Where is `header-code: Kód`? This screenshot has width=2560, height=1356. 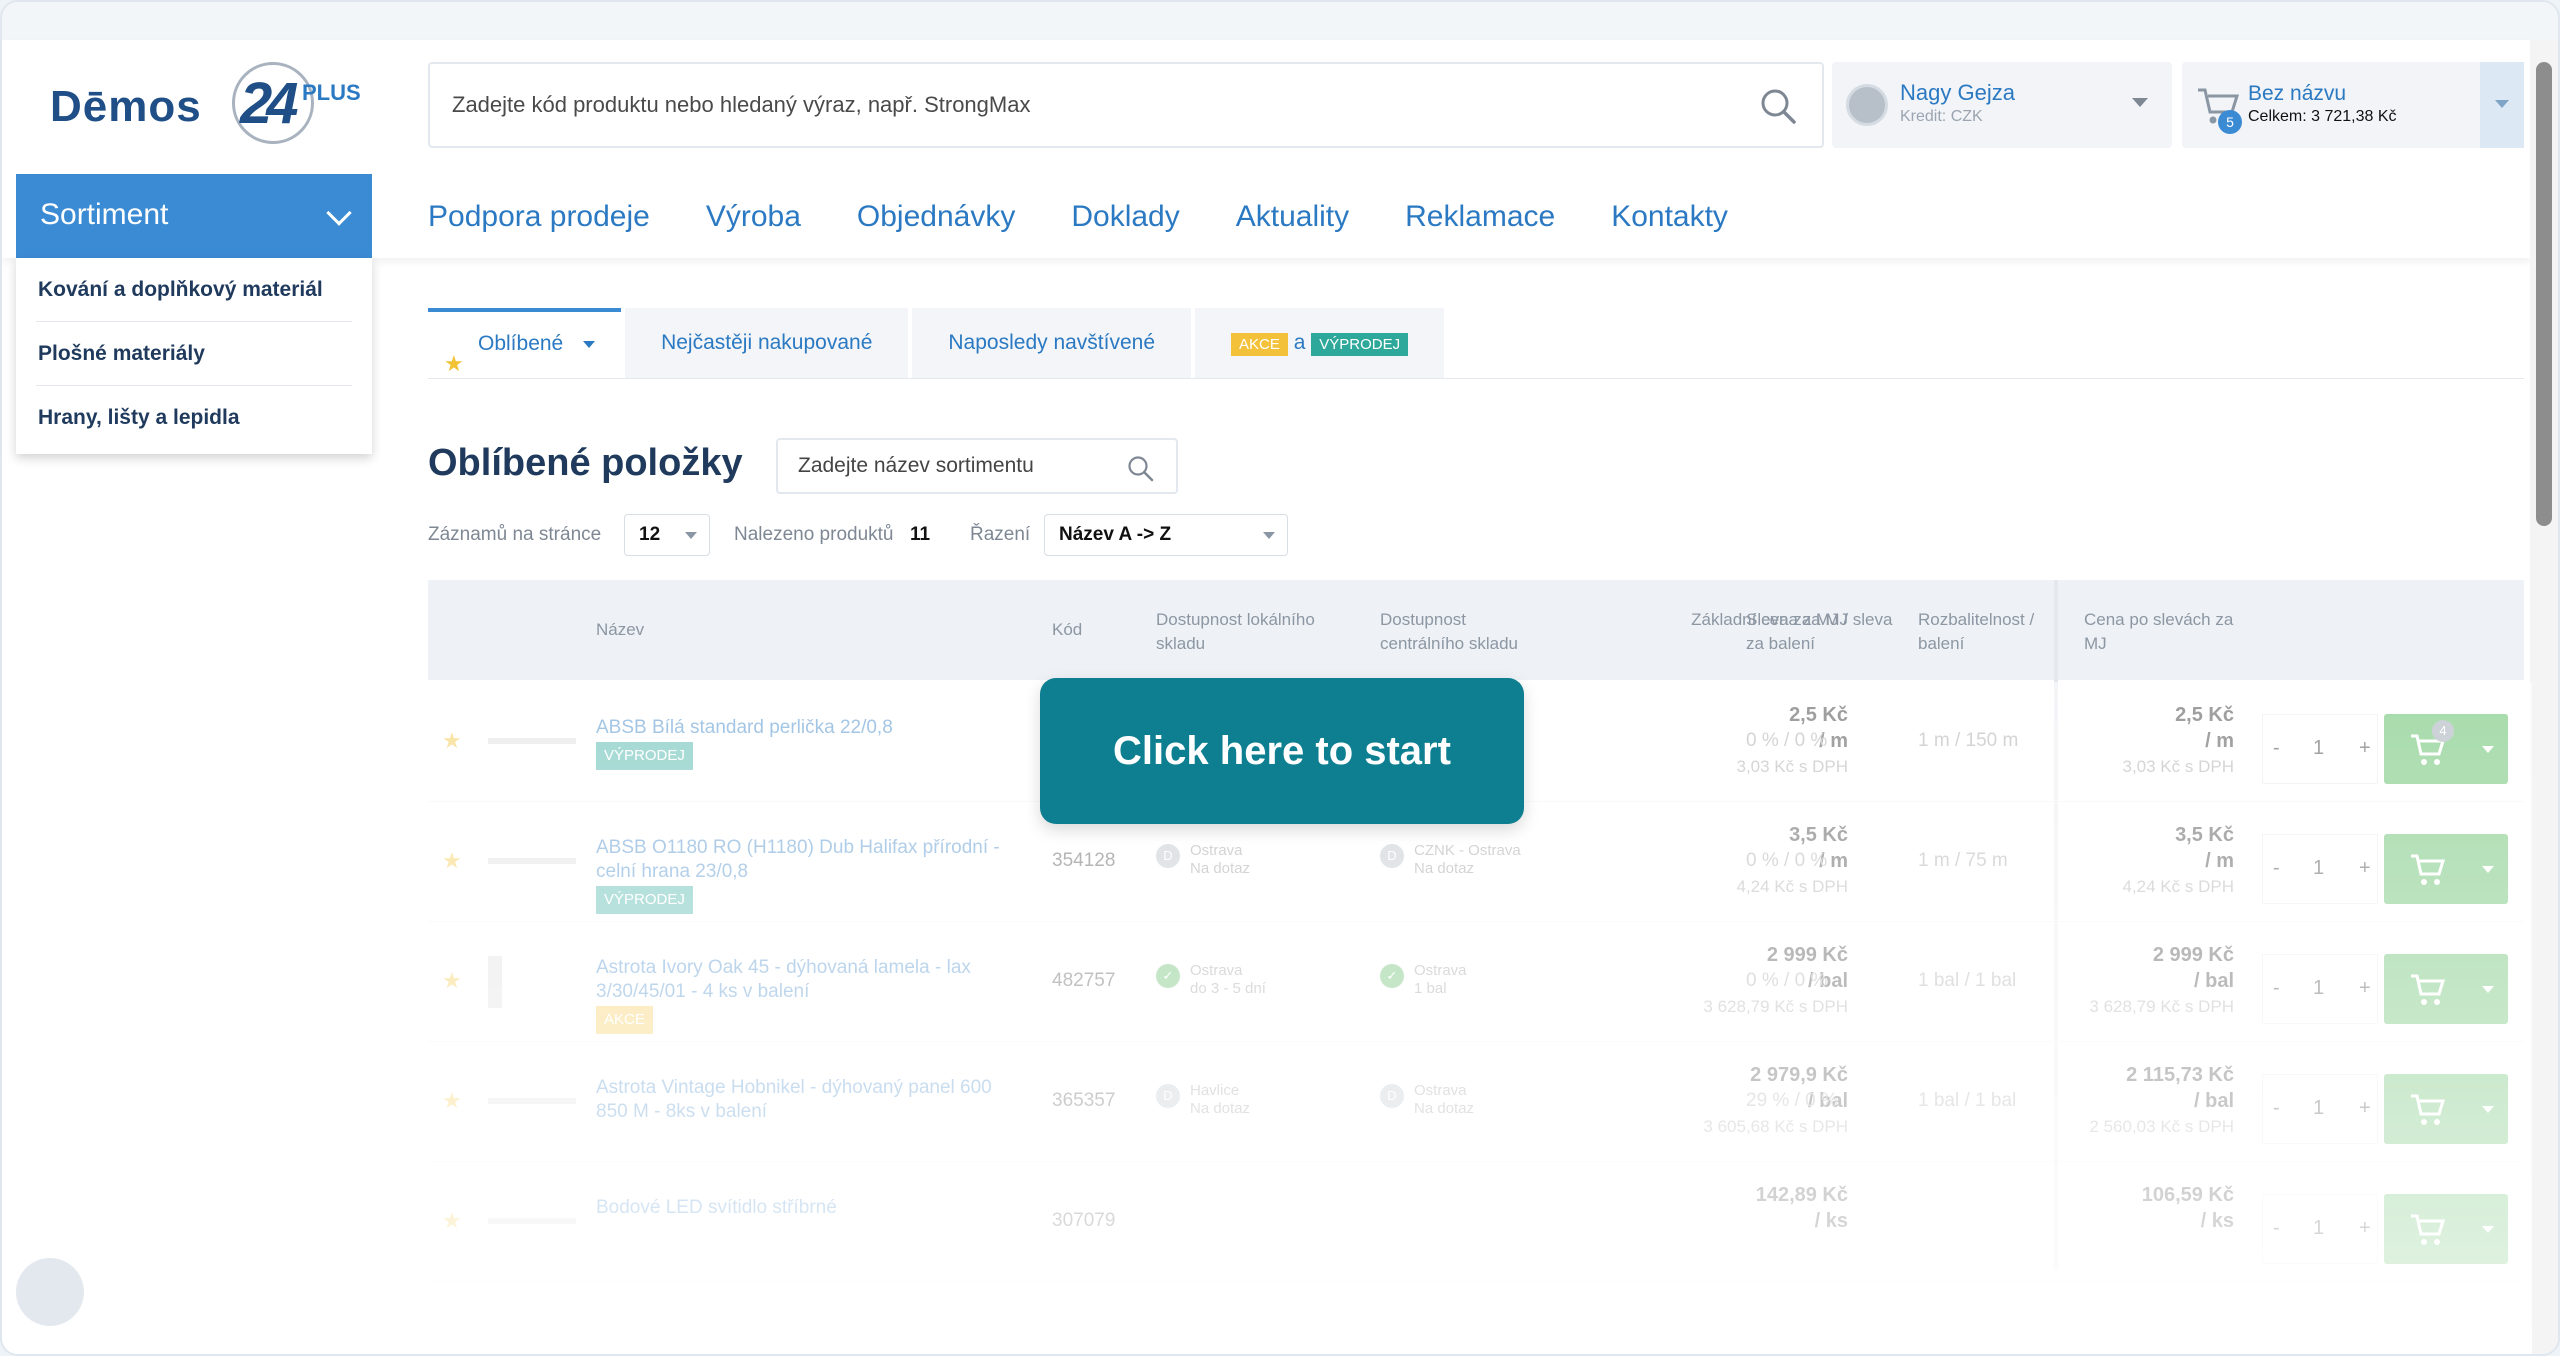
header-code: Kód is located at coordinates (1067, 630).